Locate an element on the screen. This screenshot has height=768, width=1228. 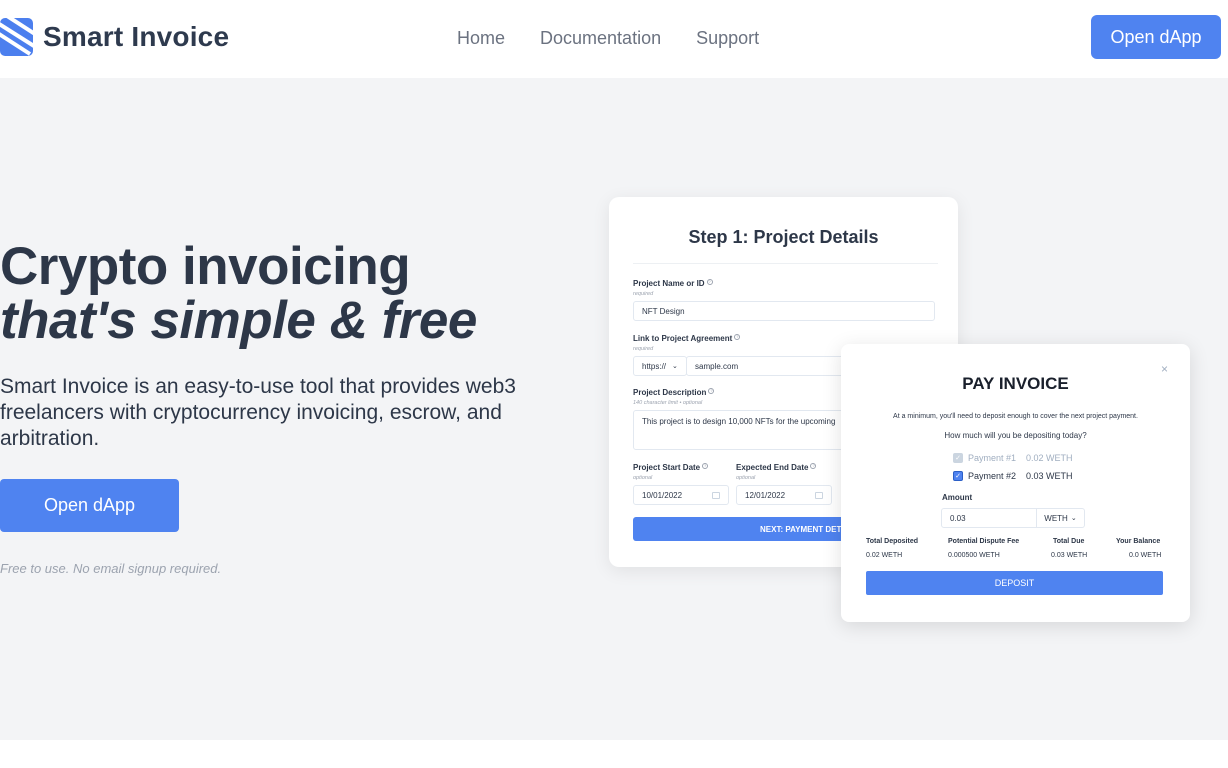
payment-option-2: ✓ Payment #2 0.03 WETH is located at coordinates (1013, 476).